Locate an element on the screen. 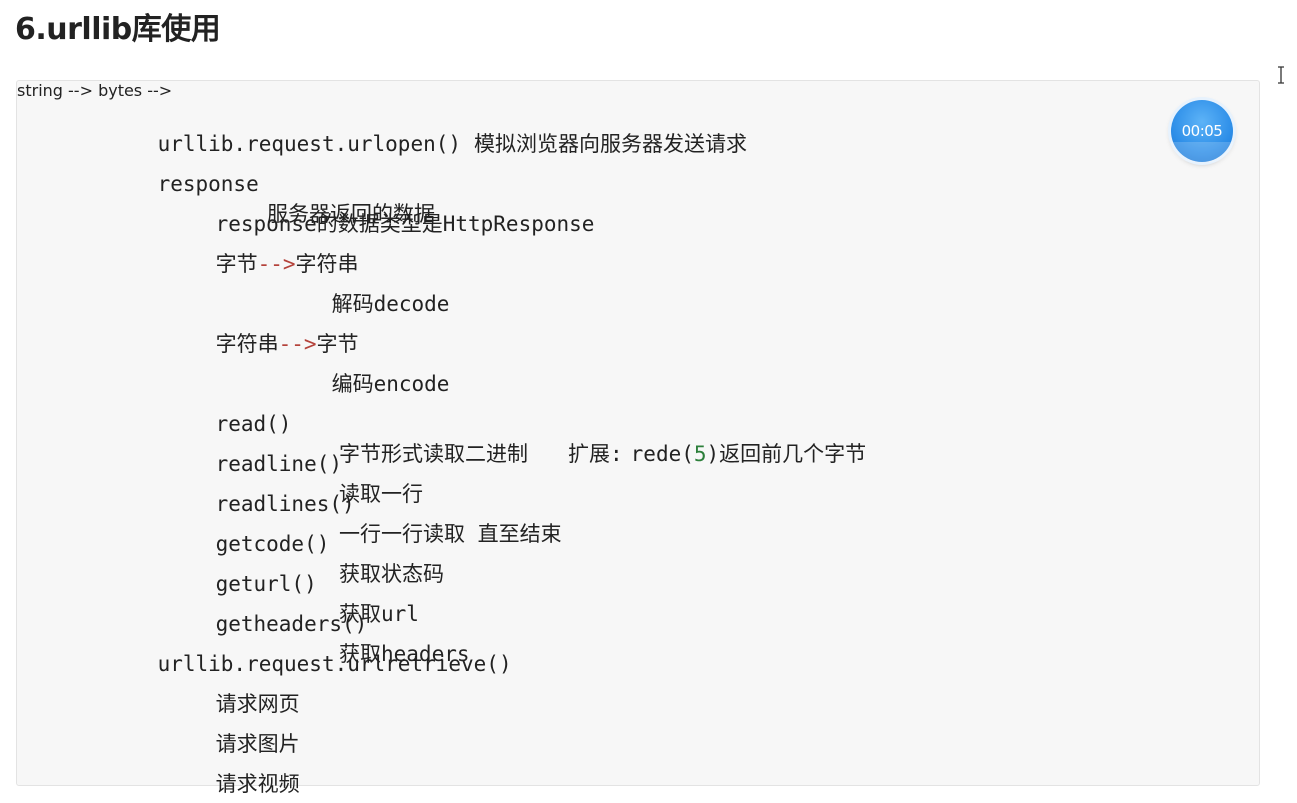 This screenshot has width=1297, height=803. timer-label: 00:05 is located at coordinates (1202, 131).